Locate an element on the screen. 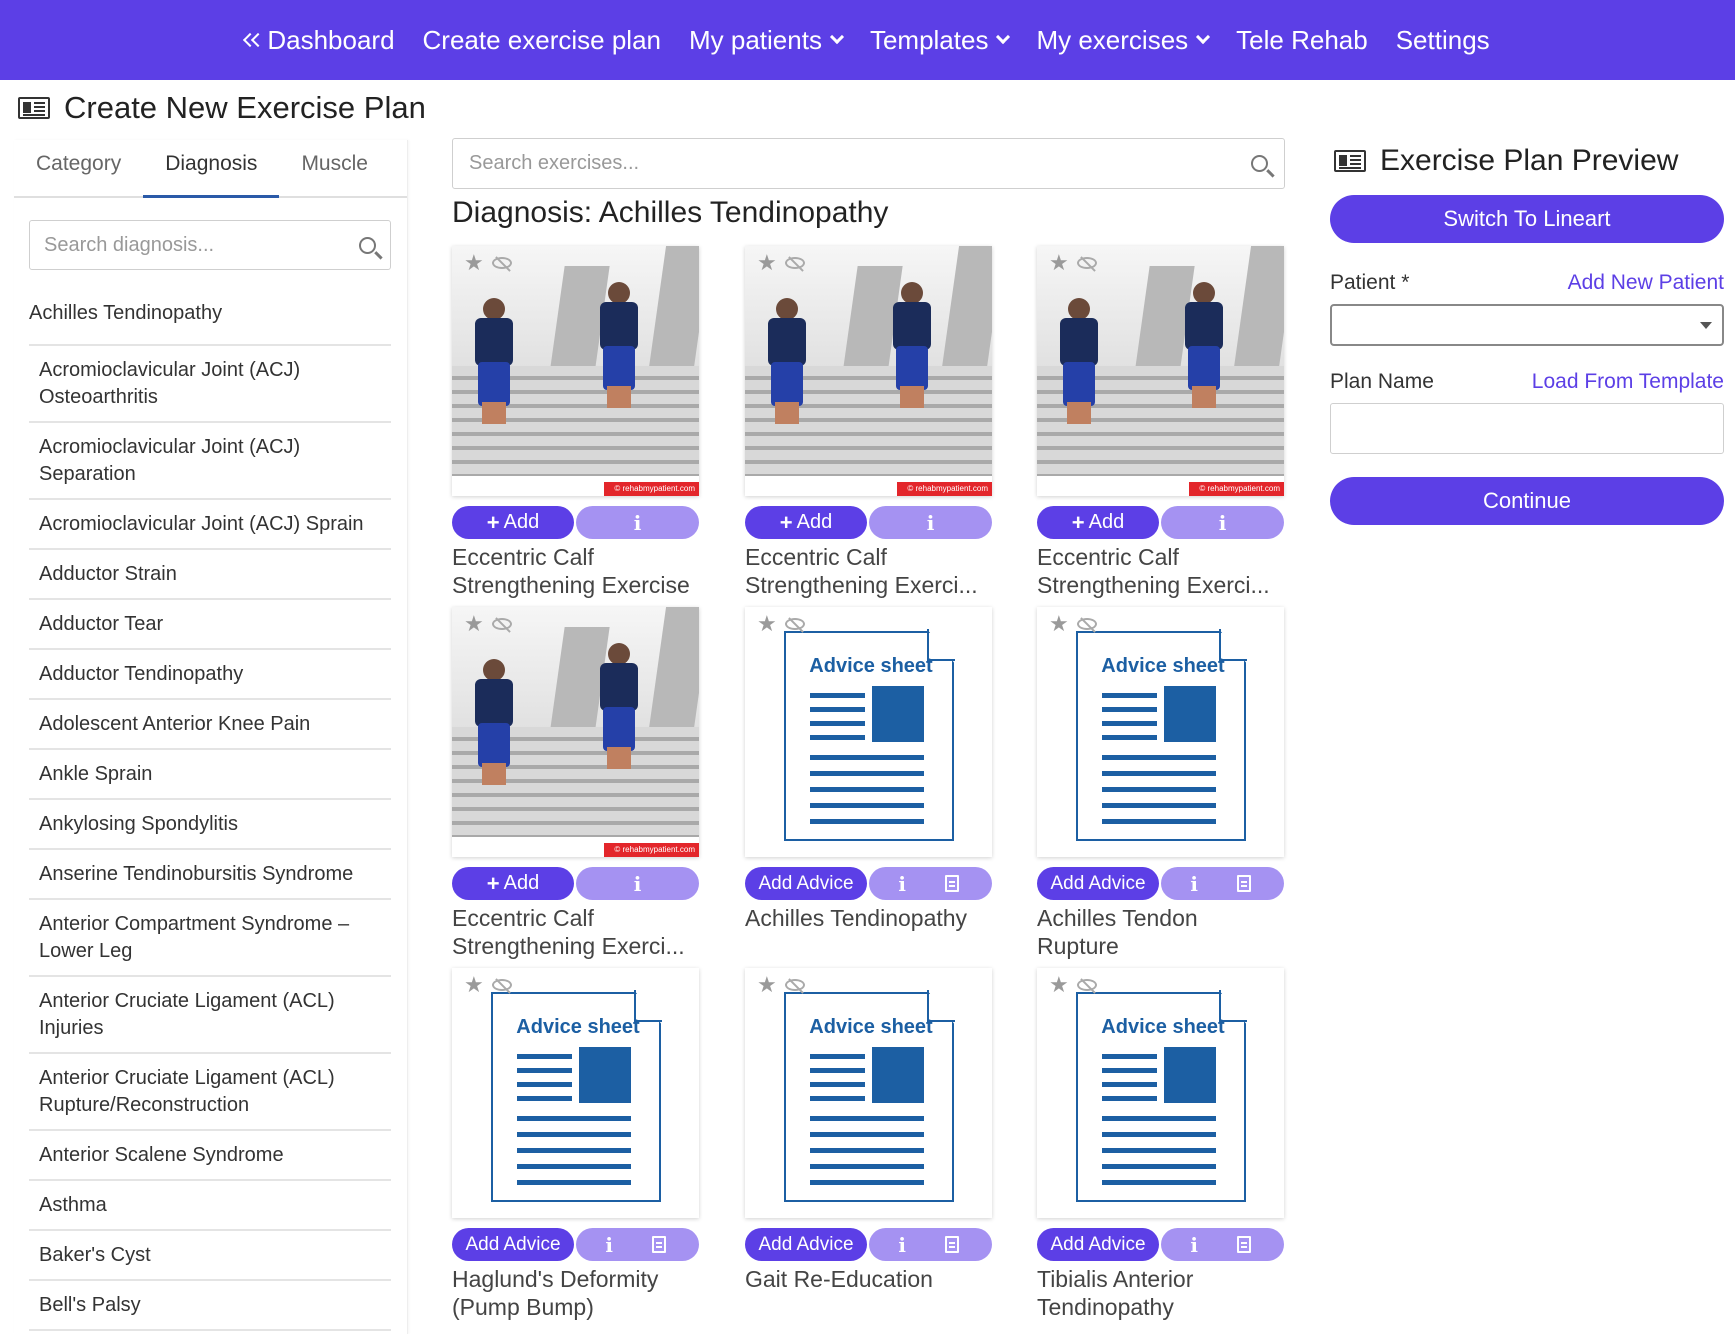 The width and height of the screenshot is (1735, 1334). diagnosis-item: Ankylosing Spondylitis is located at coordinates (210, 825).